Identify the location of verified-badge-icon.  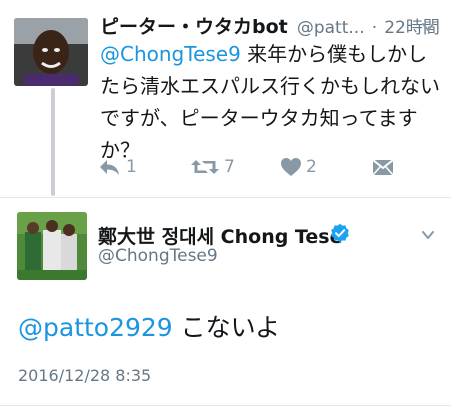
(340, 233).